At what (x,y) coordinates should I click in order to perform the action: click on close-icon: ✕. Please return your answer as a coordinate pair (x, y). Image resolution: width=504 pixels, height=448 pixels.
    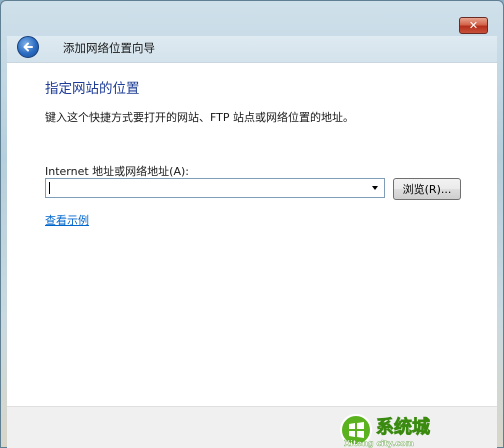
    Looking at the image, I should click on (473, 25).